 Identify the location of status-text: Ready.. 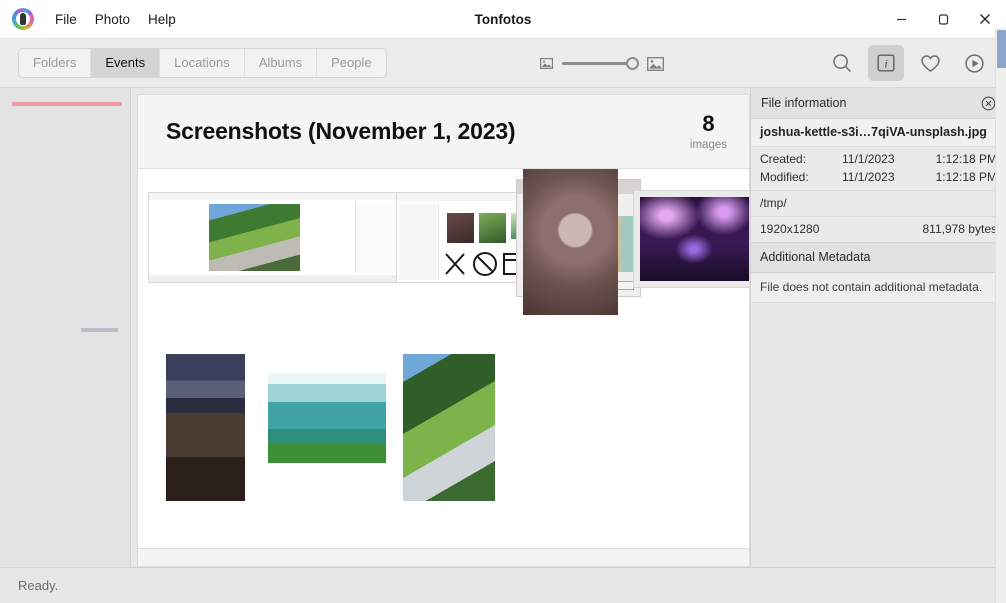
(38, 585).